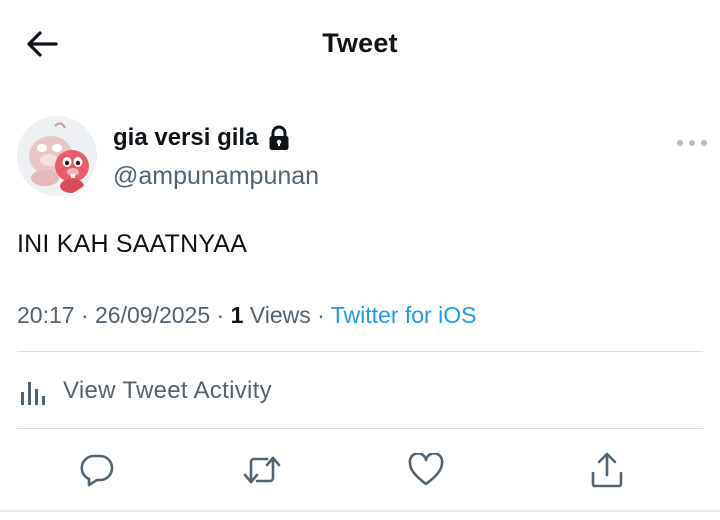 This screenshot has height=520, width=720. I want to click on avatar, so click(57, 156).